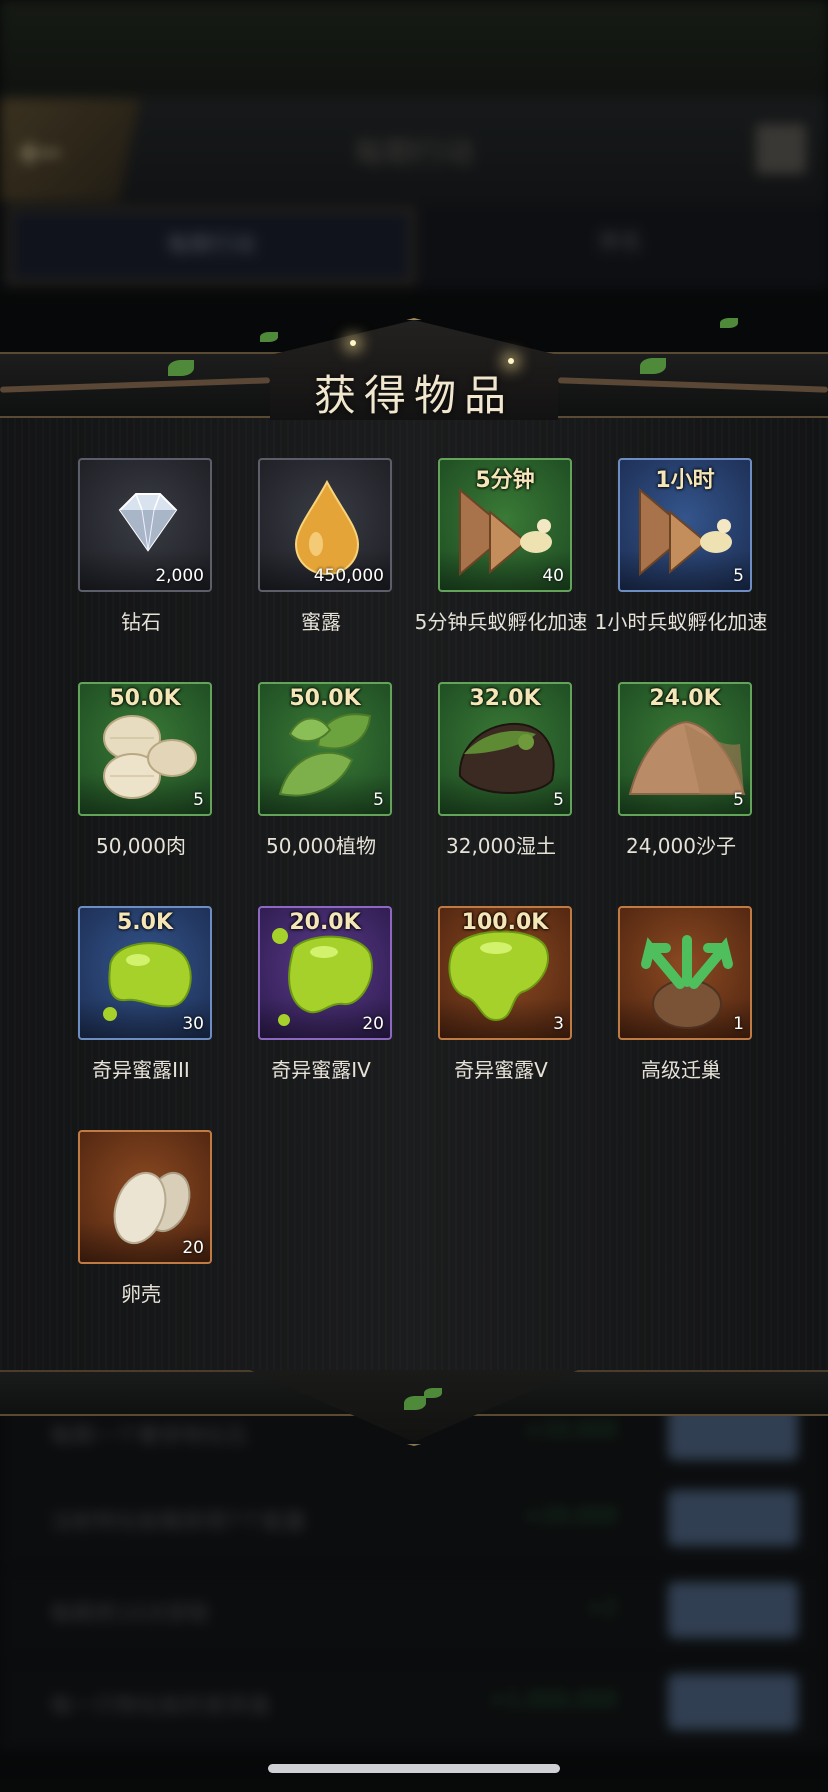 This screenshot has width=828, height=1792. Describe the element at coordinates (145, 973) in the screenshot. I see `item-frame: 5.0K 30` at that location.